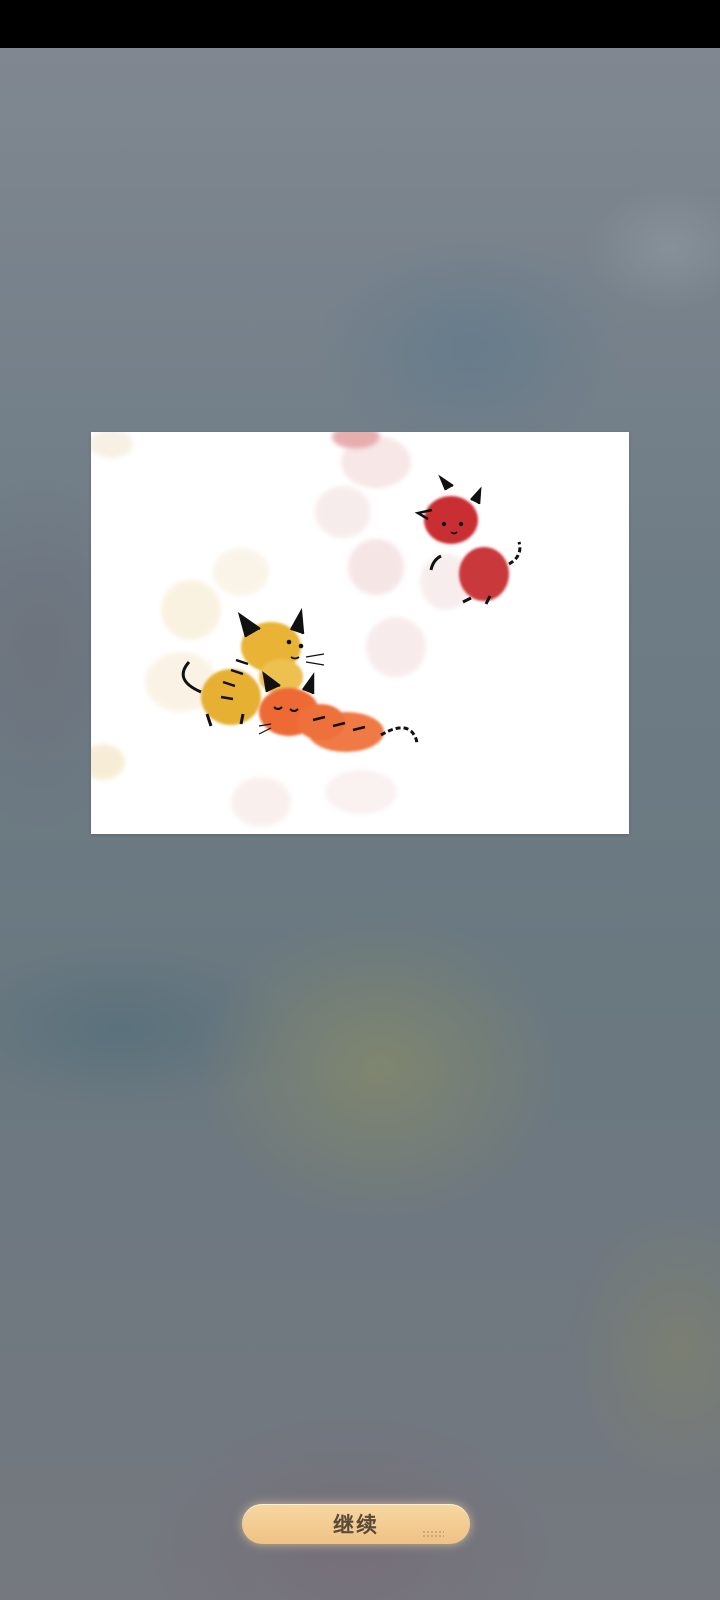  Describe the element at coordinates (360, 24) in the screenshot. I see `status-bar` at that location.